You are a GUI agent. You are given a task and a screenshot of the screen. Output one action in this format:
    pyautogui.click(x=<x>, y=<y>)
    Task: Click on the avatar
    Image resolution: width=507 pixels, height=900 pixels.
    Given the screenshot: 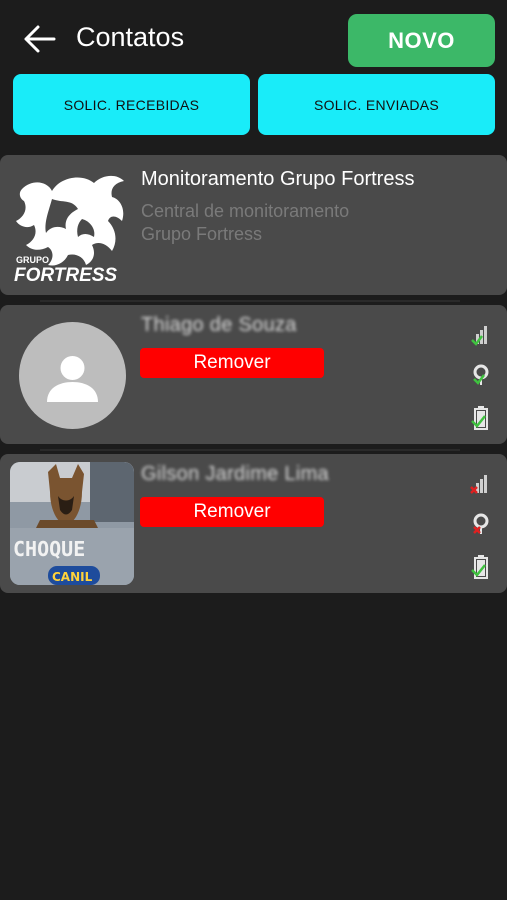 What is the action you would take?
    pyautogui.click(x=72, y=375)
    